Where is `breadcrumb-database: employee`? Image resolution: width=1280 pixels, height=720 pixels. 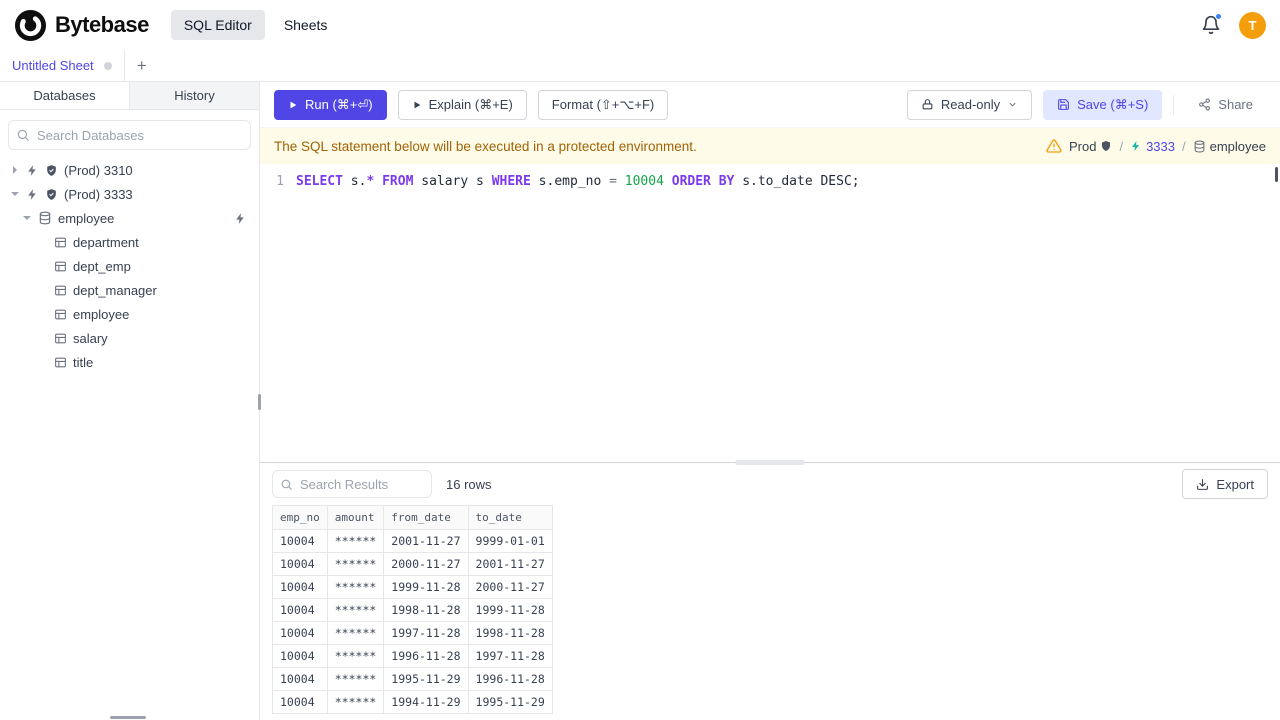
breadcrumb-database: employee is located at coordinates (1229, 146).